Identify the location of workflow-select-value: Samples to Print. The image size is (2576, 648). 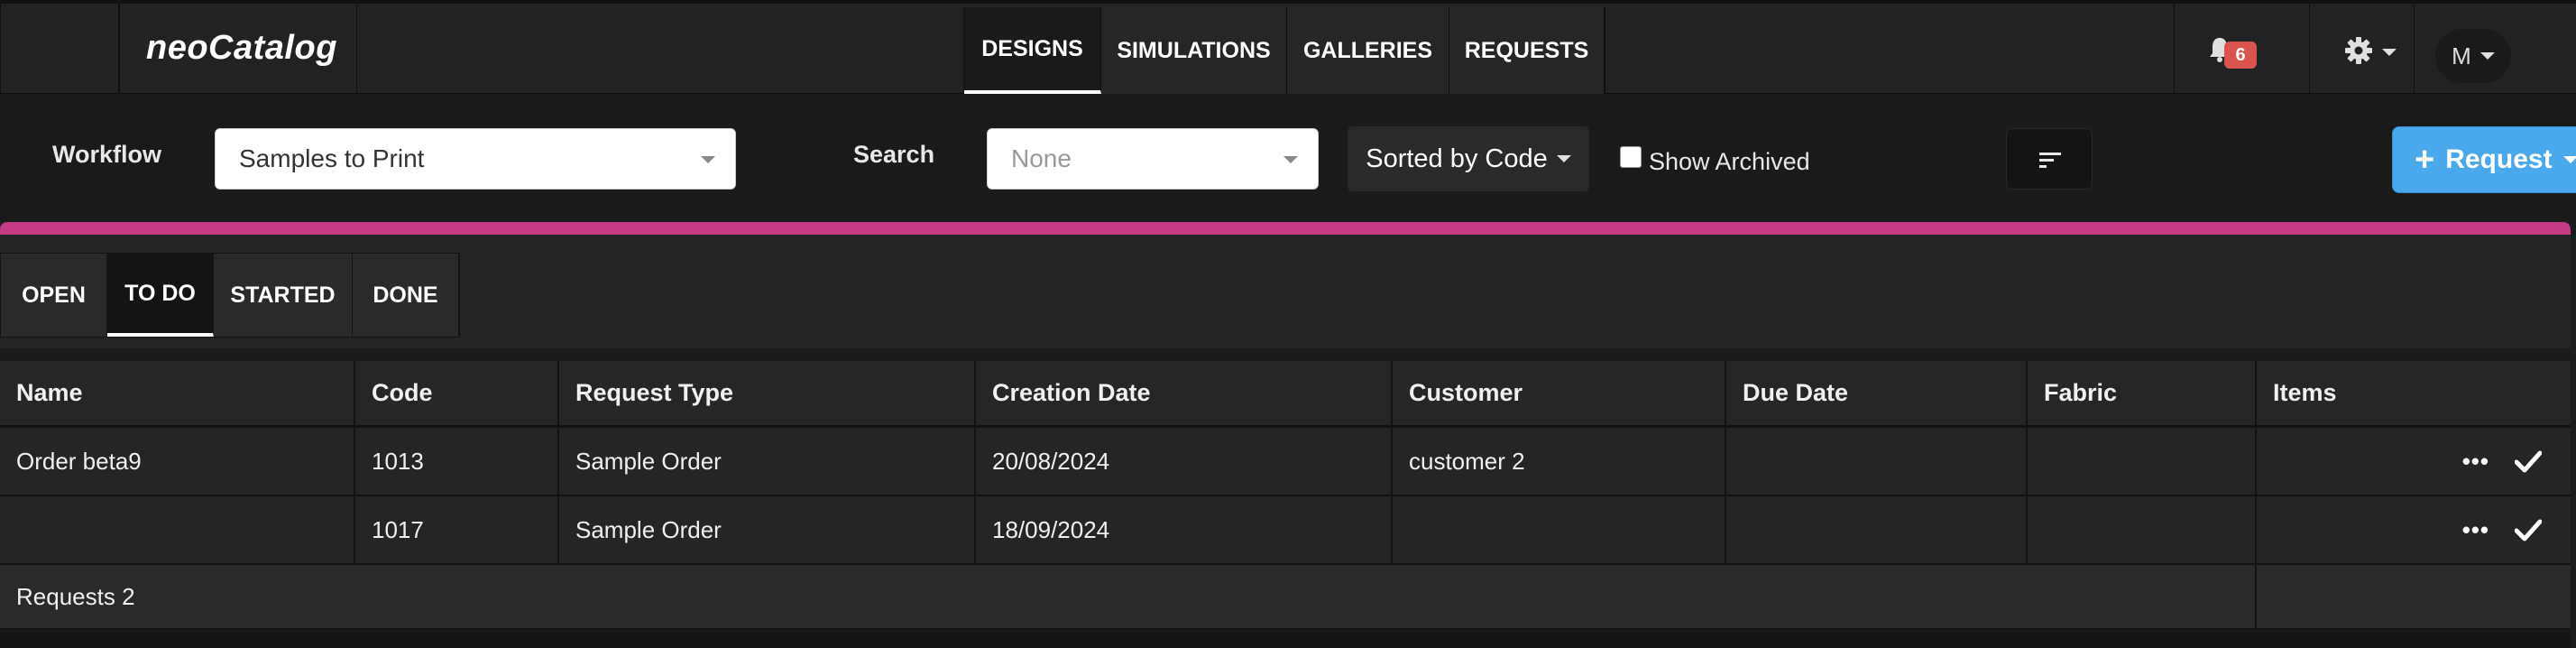
(332, 158).